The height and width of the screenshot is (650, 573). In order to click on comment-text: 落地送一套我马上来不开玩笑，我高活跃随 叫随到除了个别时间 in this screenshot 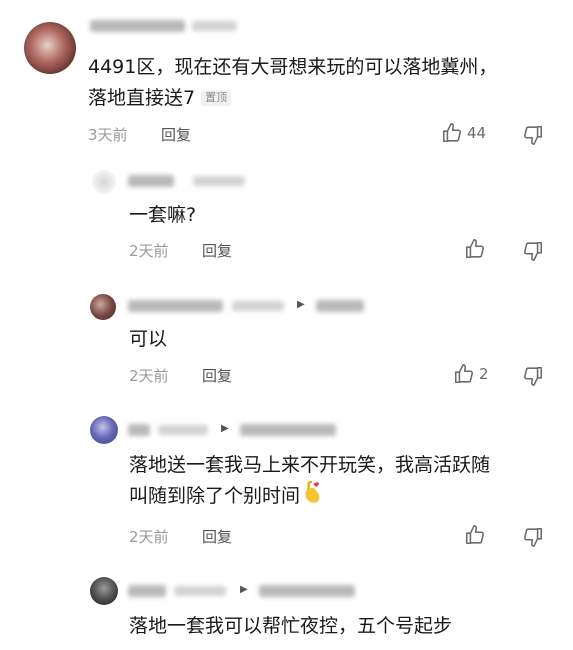, I will do `click(339, 481)`.